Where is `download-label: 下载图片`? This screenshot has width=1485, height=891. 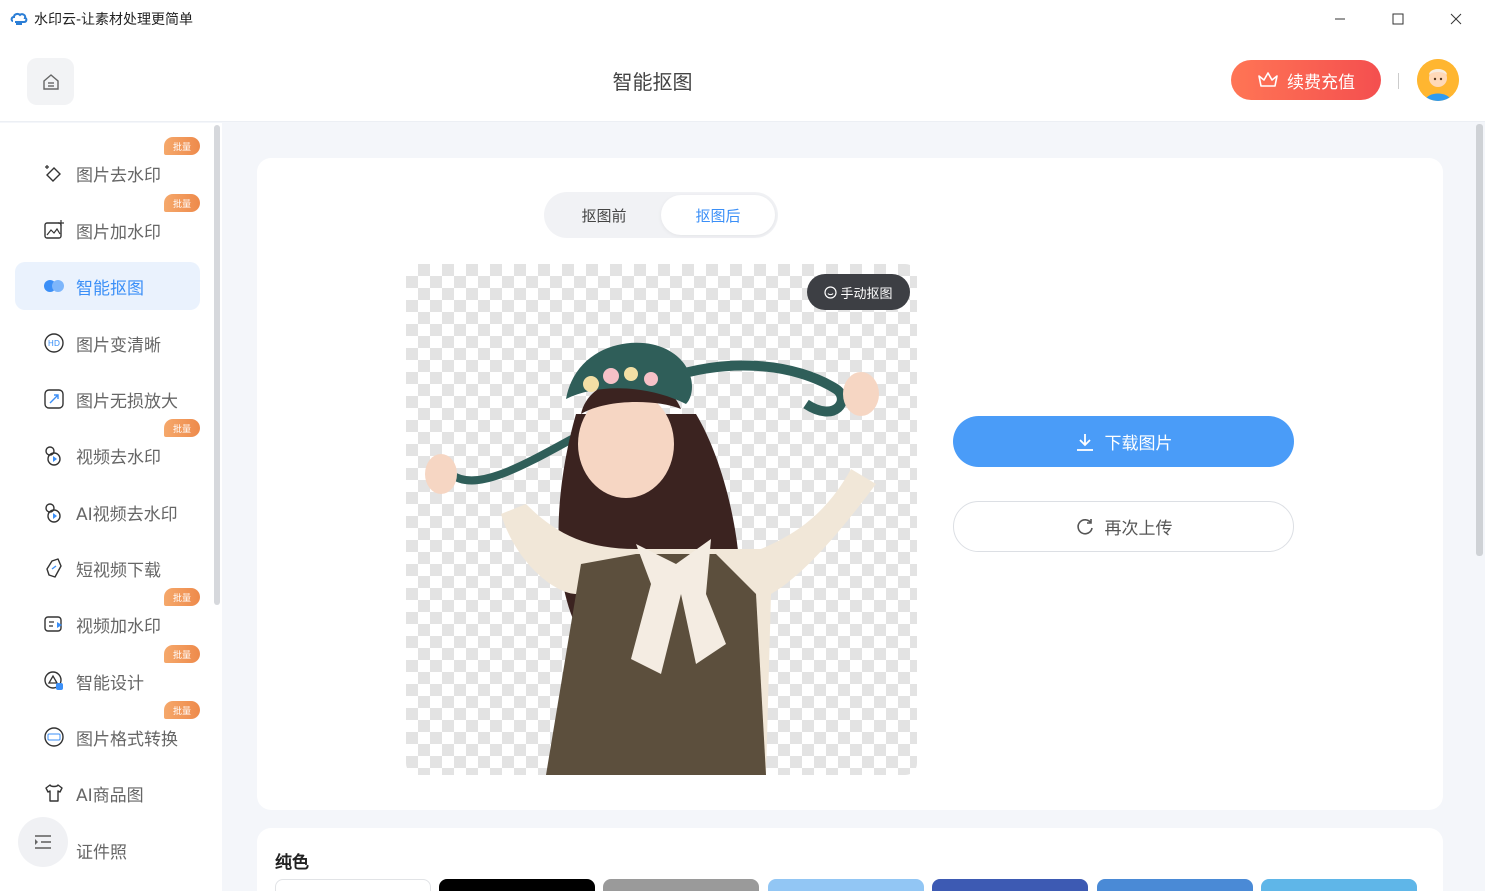 download-label: 下载图片 is located at coordinates (1138, 444).